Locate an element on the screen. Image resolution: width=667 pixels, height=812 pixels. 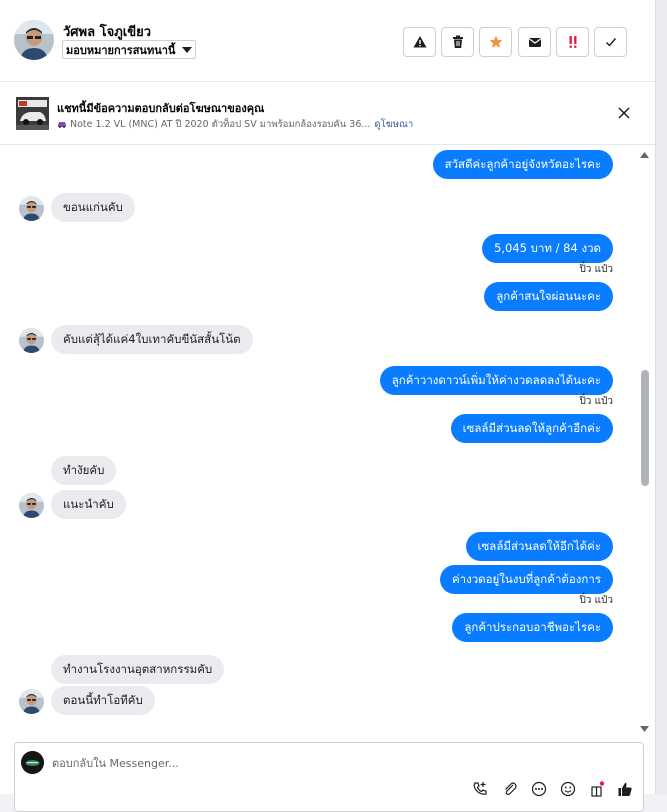
spam-button is located at coordinates (572, 42).